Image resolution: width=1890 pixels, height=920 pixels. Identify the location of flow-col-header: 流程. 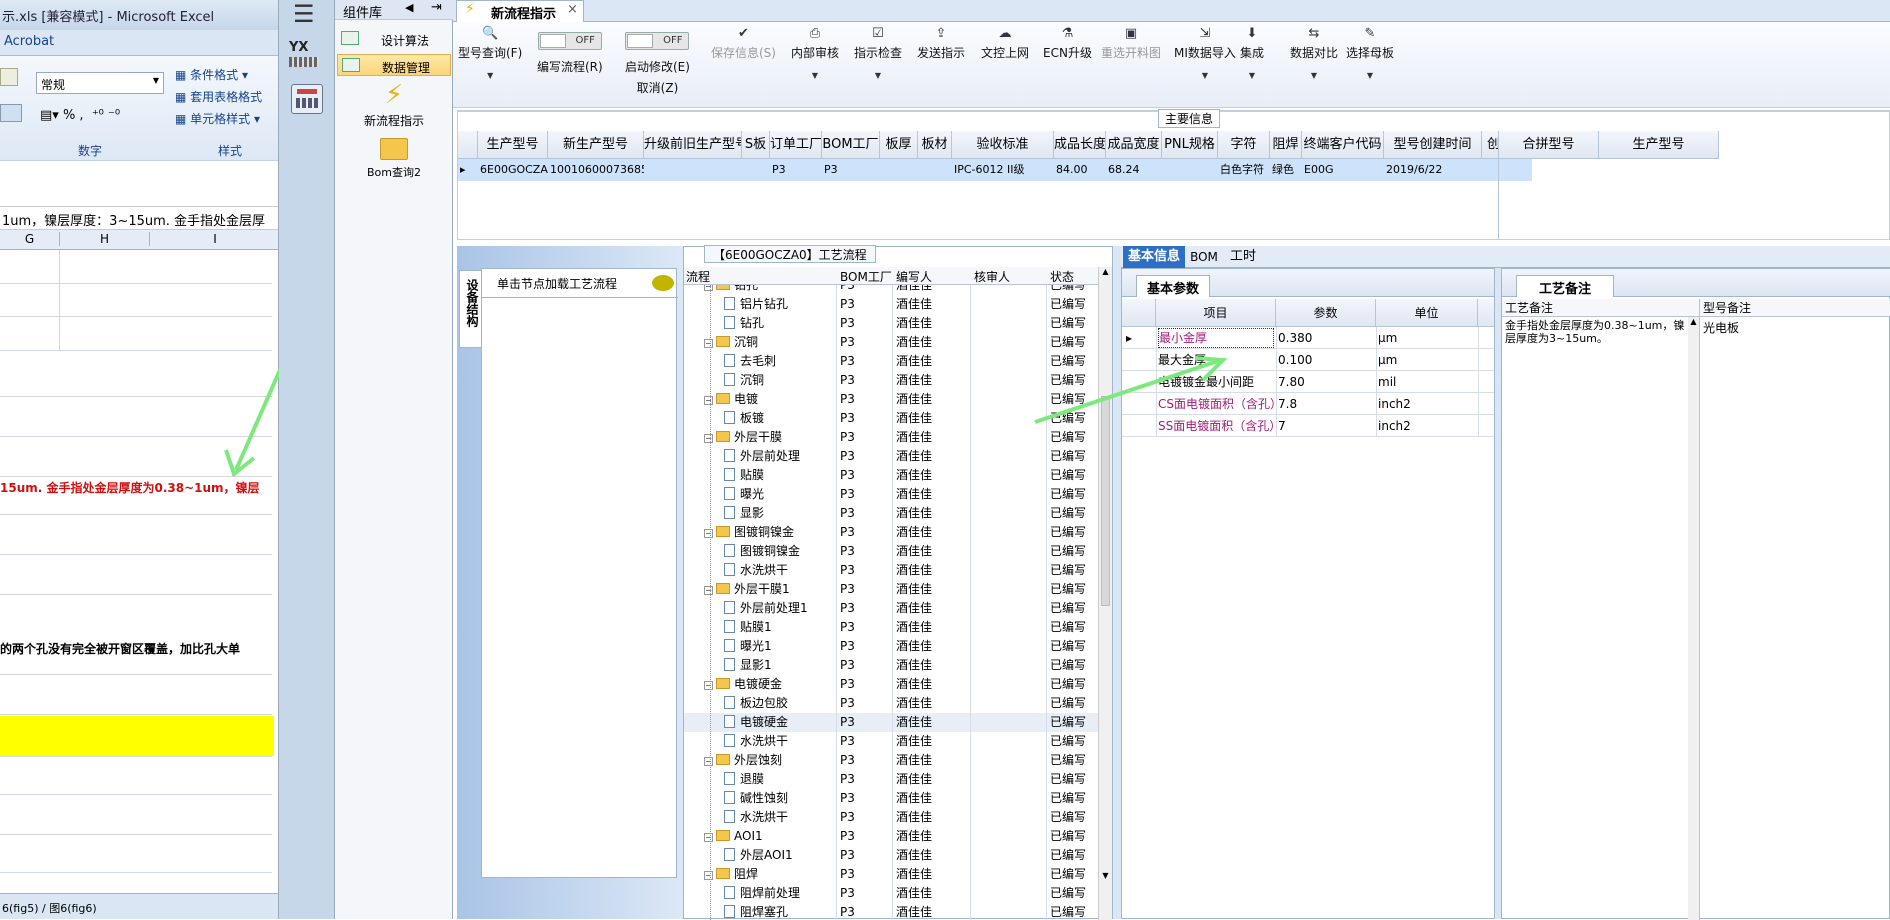
(761, 276).